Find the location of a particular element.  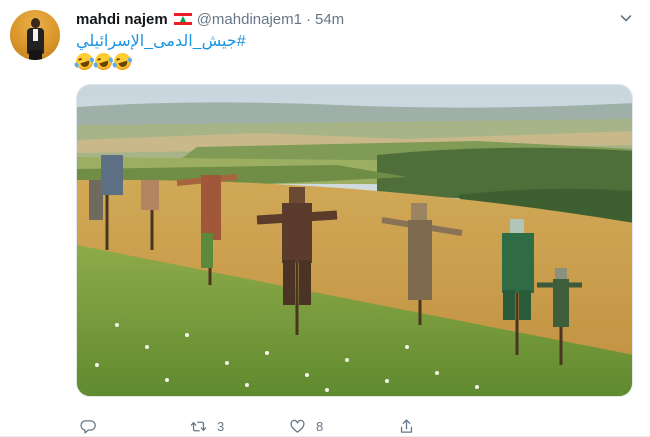

share-button is located at coordinates (406, 426).